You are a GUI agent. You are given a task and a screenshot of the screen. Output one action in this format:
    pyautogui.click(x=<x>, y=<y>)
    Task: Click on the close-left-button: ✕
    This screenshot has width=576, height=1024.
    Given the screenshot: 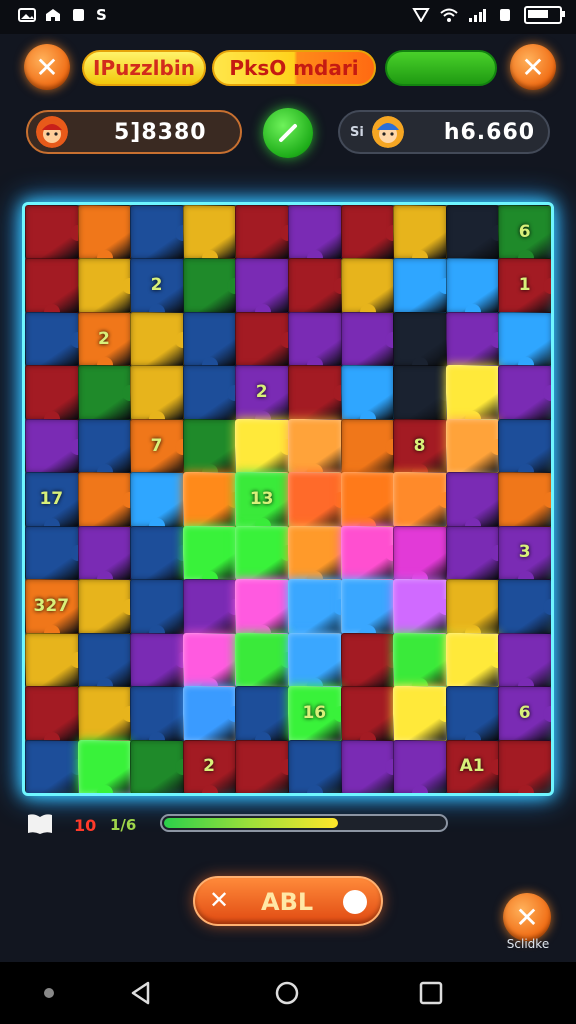 What is the action you would take?
    pyautogui.click(x=47, y=67)
    